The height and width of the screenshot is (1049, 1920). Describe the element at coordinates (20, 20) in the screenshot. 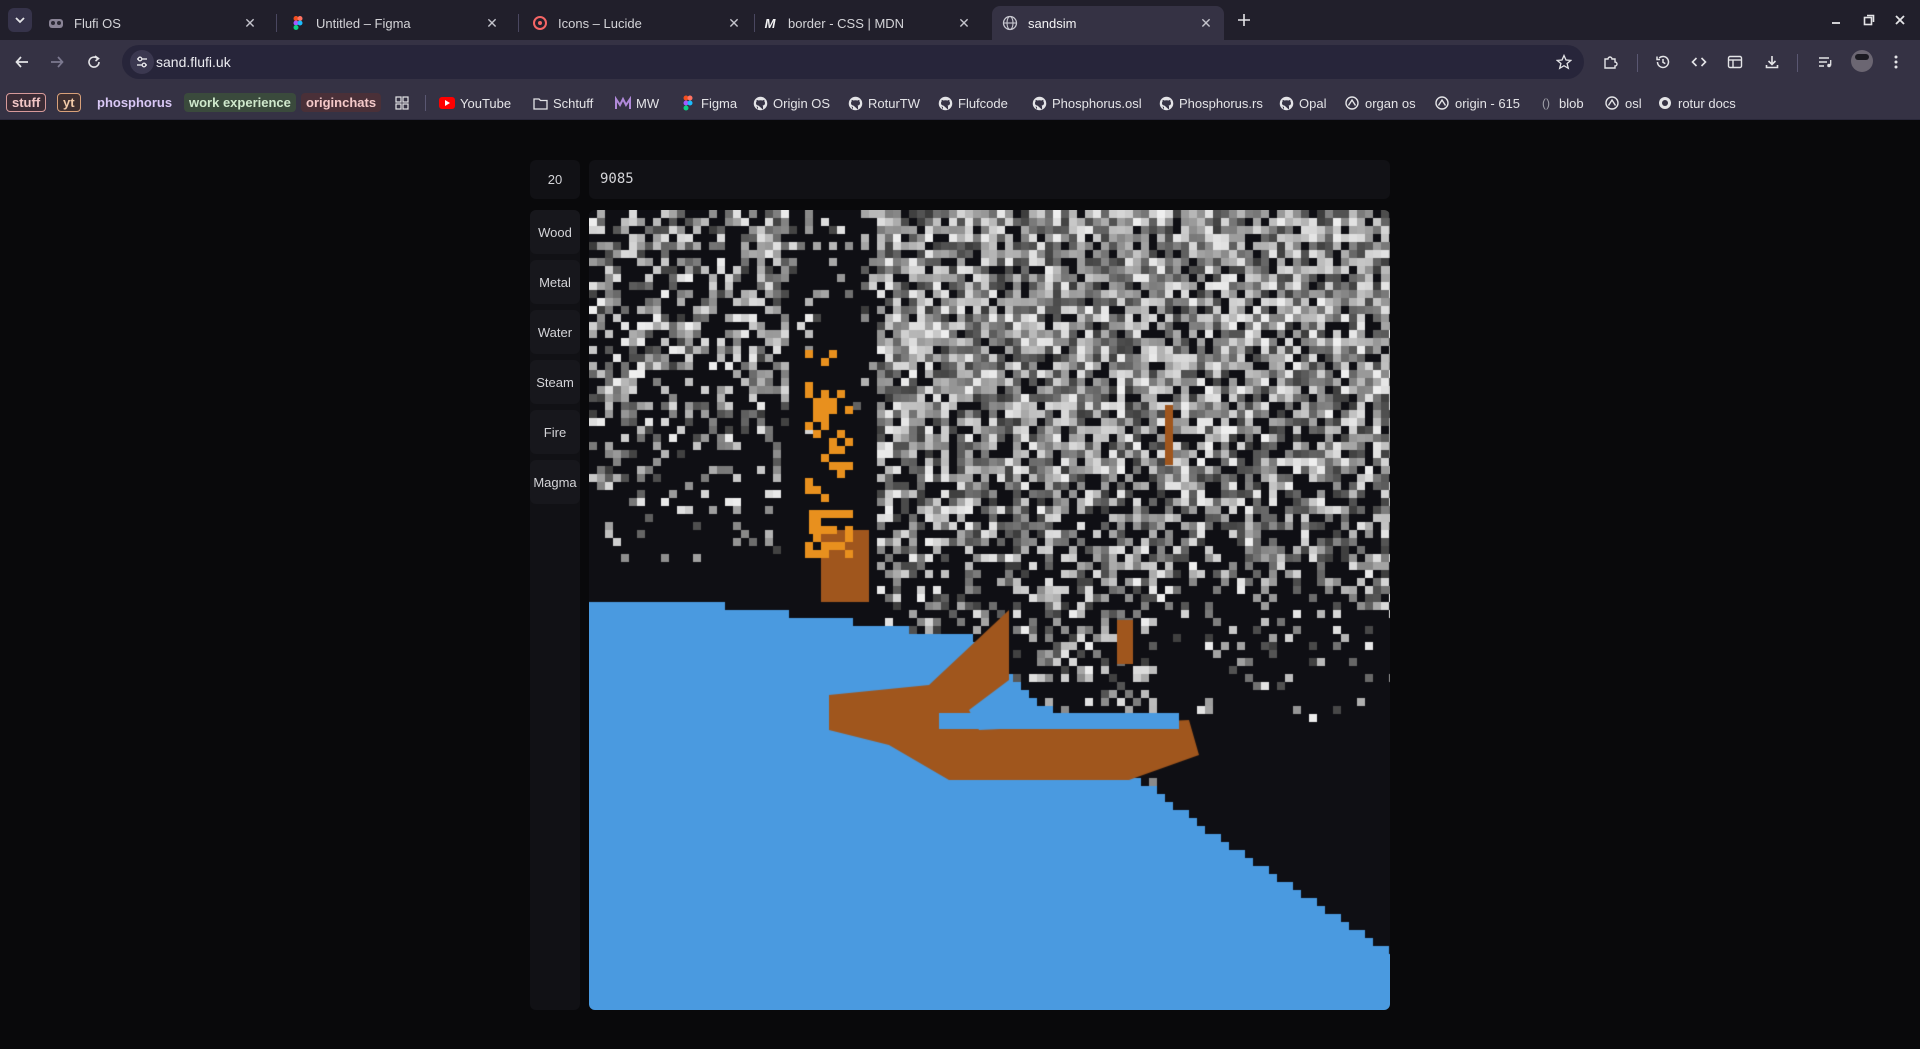

I see `tab-search-button` at that location.